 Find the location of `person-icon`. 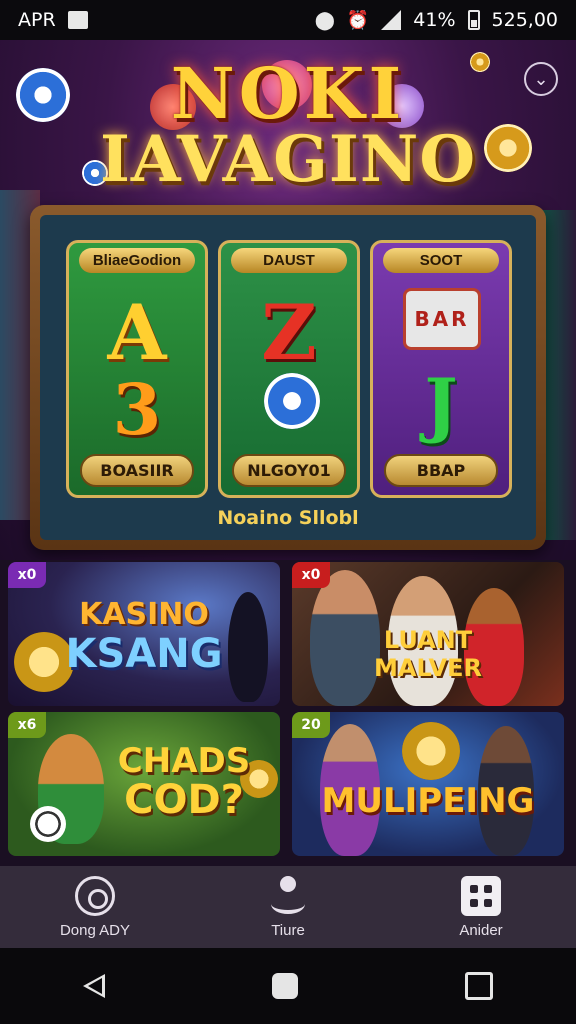

person-icon is located at coordinates (288, 895).